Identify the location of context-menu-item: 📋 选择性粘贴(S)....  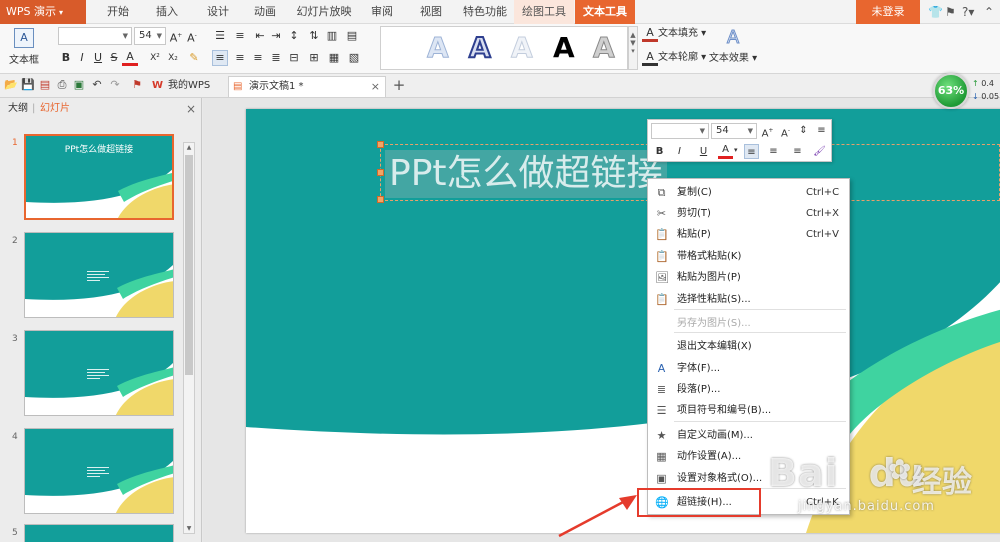
(749, 299).